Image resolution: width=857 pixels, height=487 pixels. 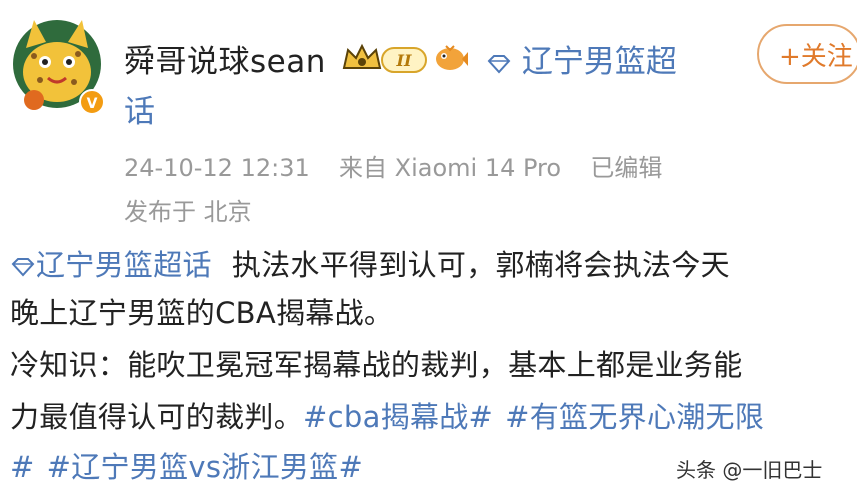 I want to click on topic-link-header-suffix: 话, so click(x=139, y=108).